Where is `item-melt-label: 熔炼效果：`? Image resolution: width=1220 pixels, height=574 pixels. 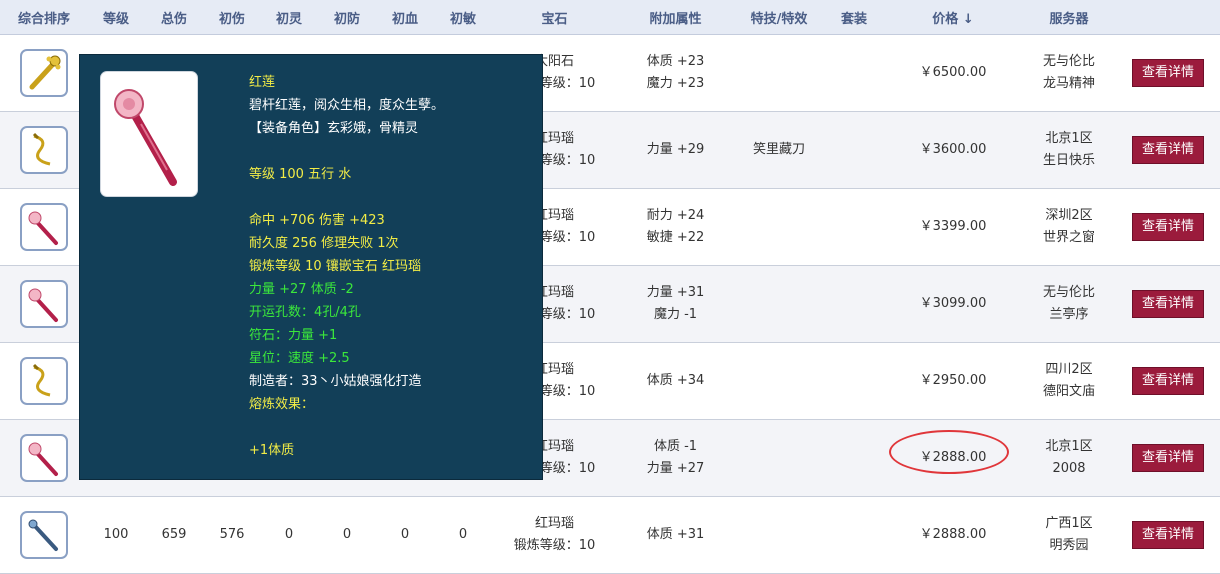 item-melt-label: 熔炼效果： is located at coordinates (282, 404).